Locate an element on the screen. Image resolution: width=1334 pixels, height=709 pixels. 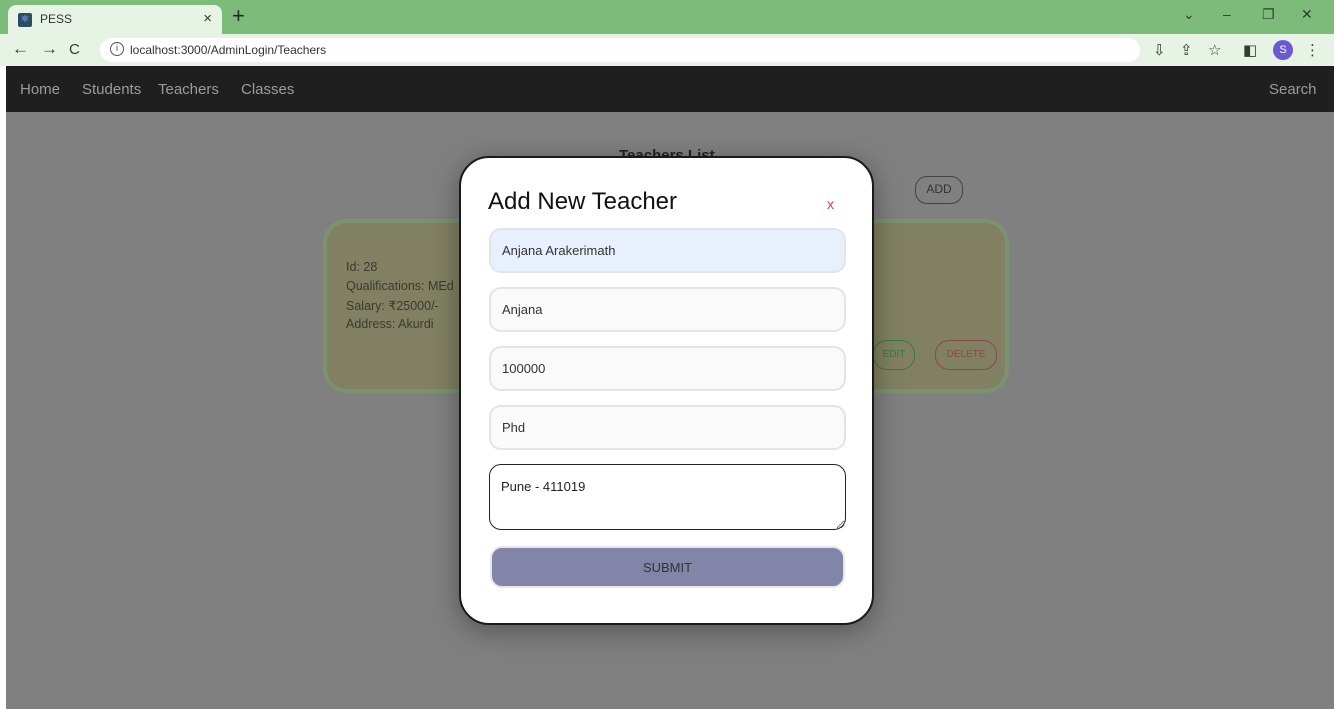
nav-link-classes: Classes is located at coordinates (267, 89).